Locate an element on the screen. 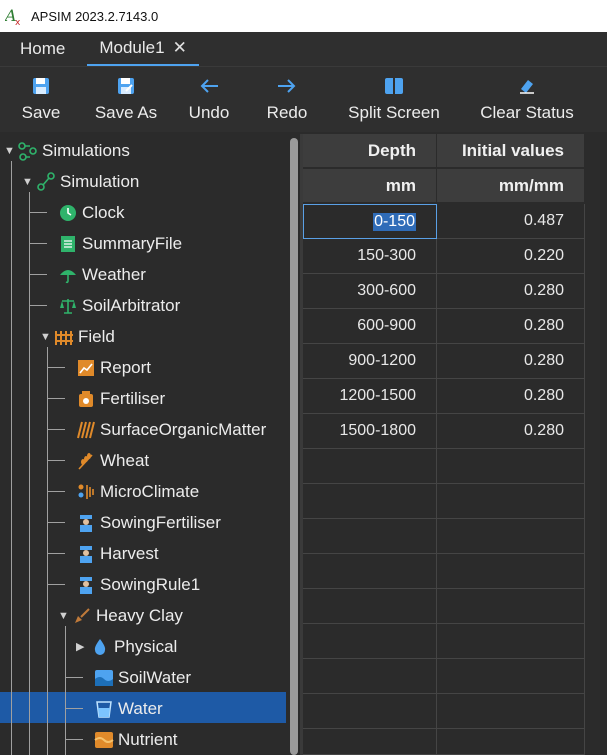  svg-text: x is located at coordinates (18, 22).